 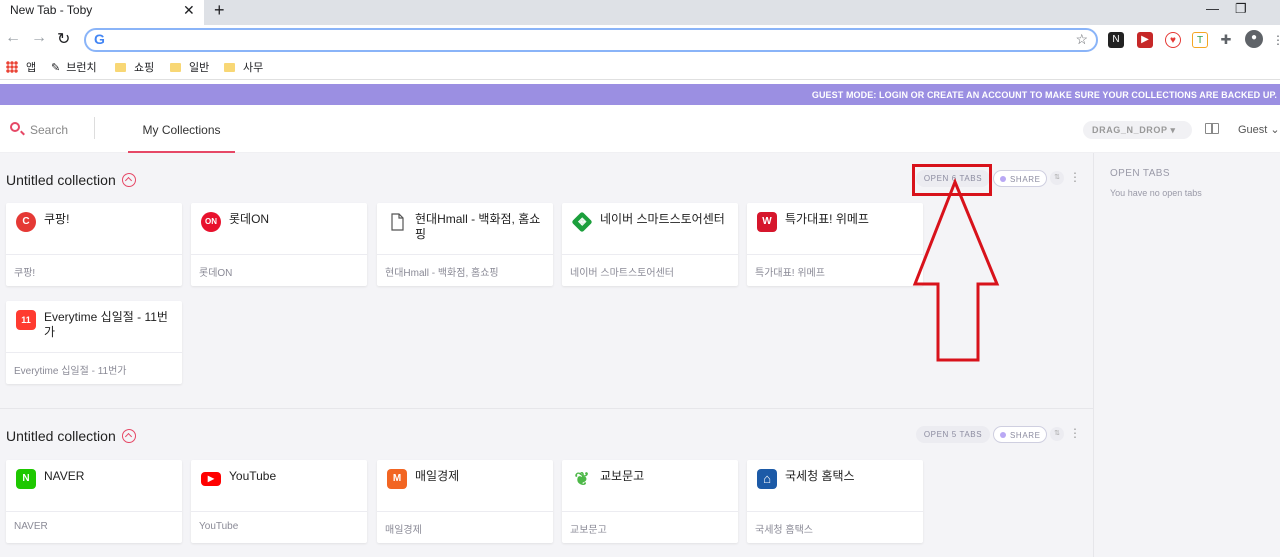 I want to click on bookmark-label: 브런치, so click(x=81, y=68).